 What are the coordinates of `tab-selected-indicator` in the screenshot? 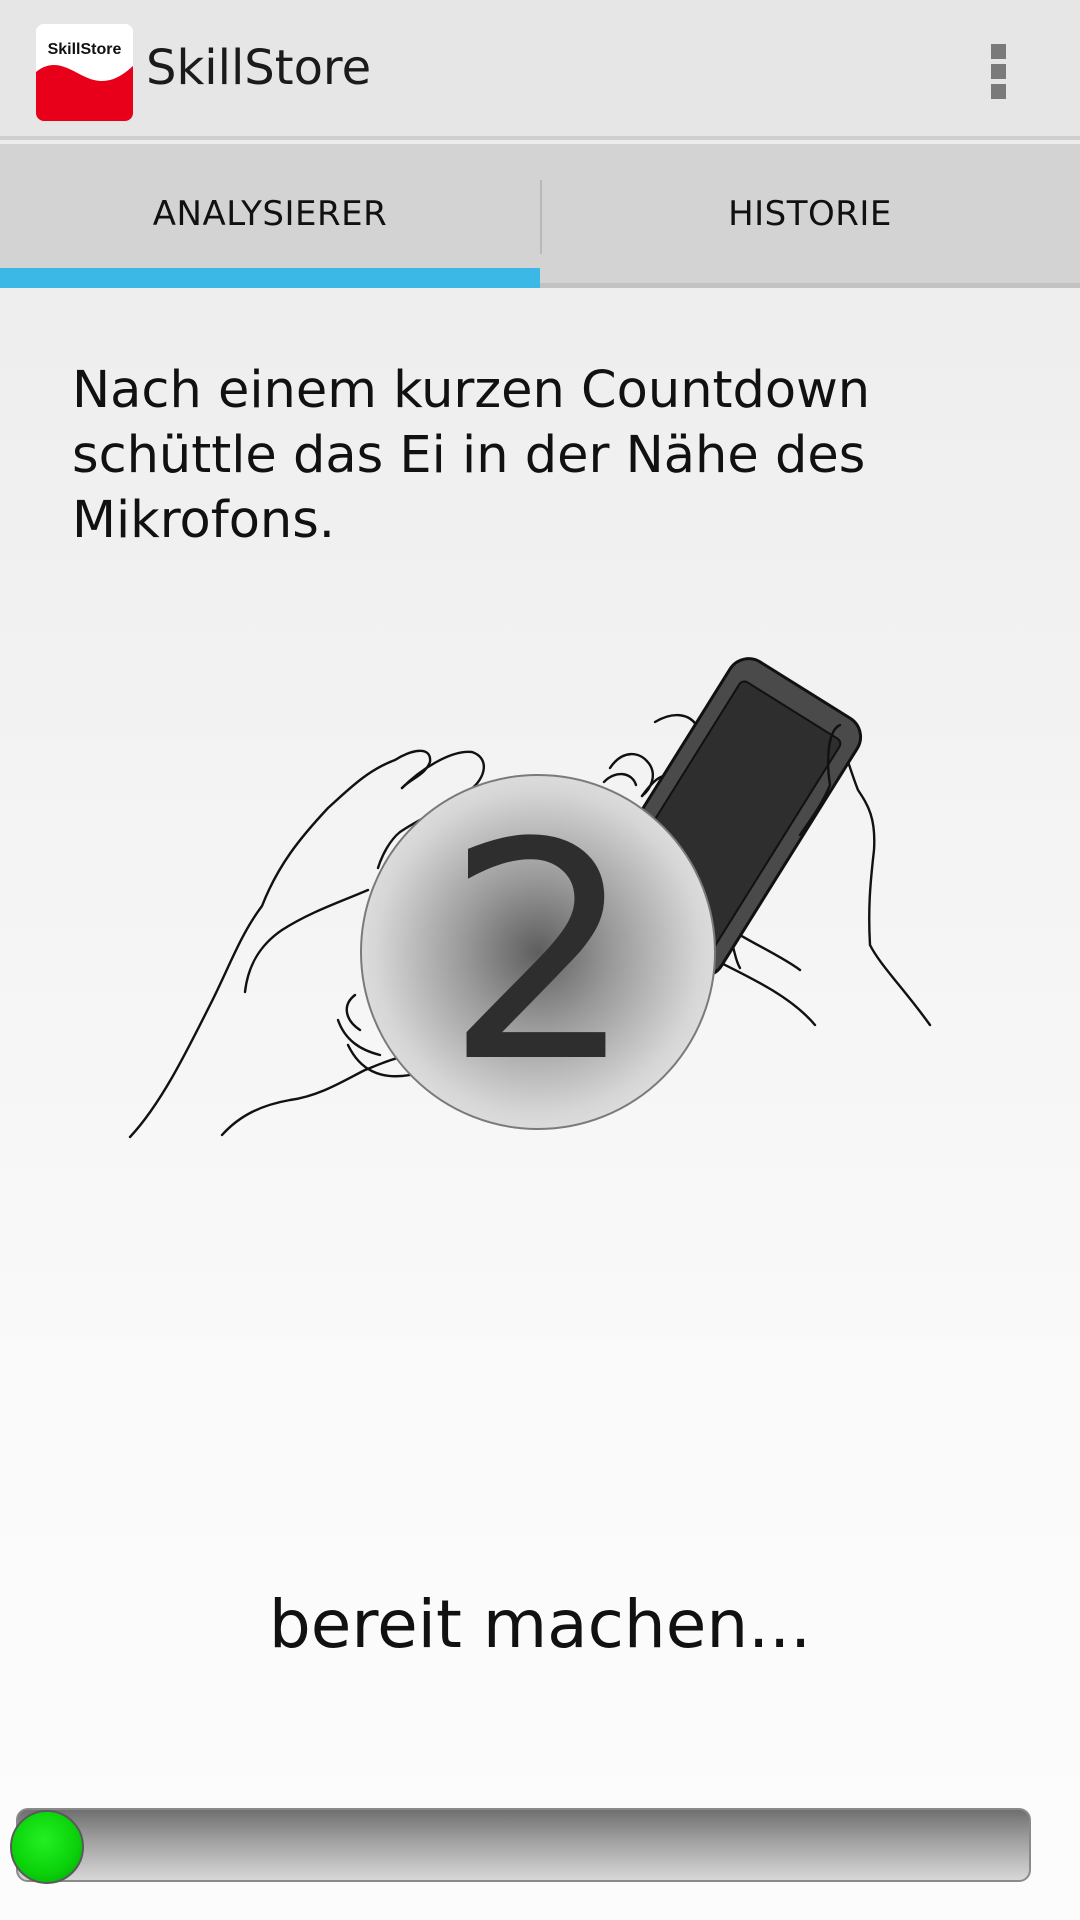 It's located at (270, 278).